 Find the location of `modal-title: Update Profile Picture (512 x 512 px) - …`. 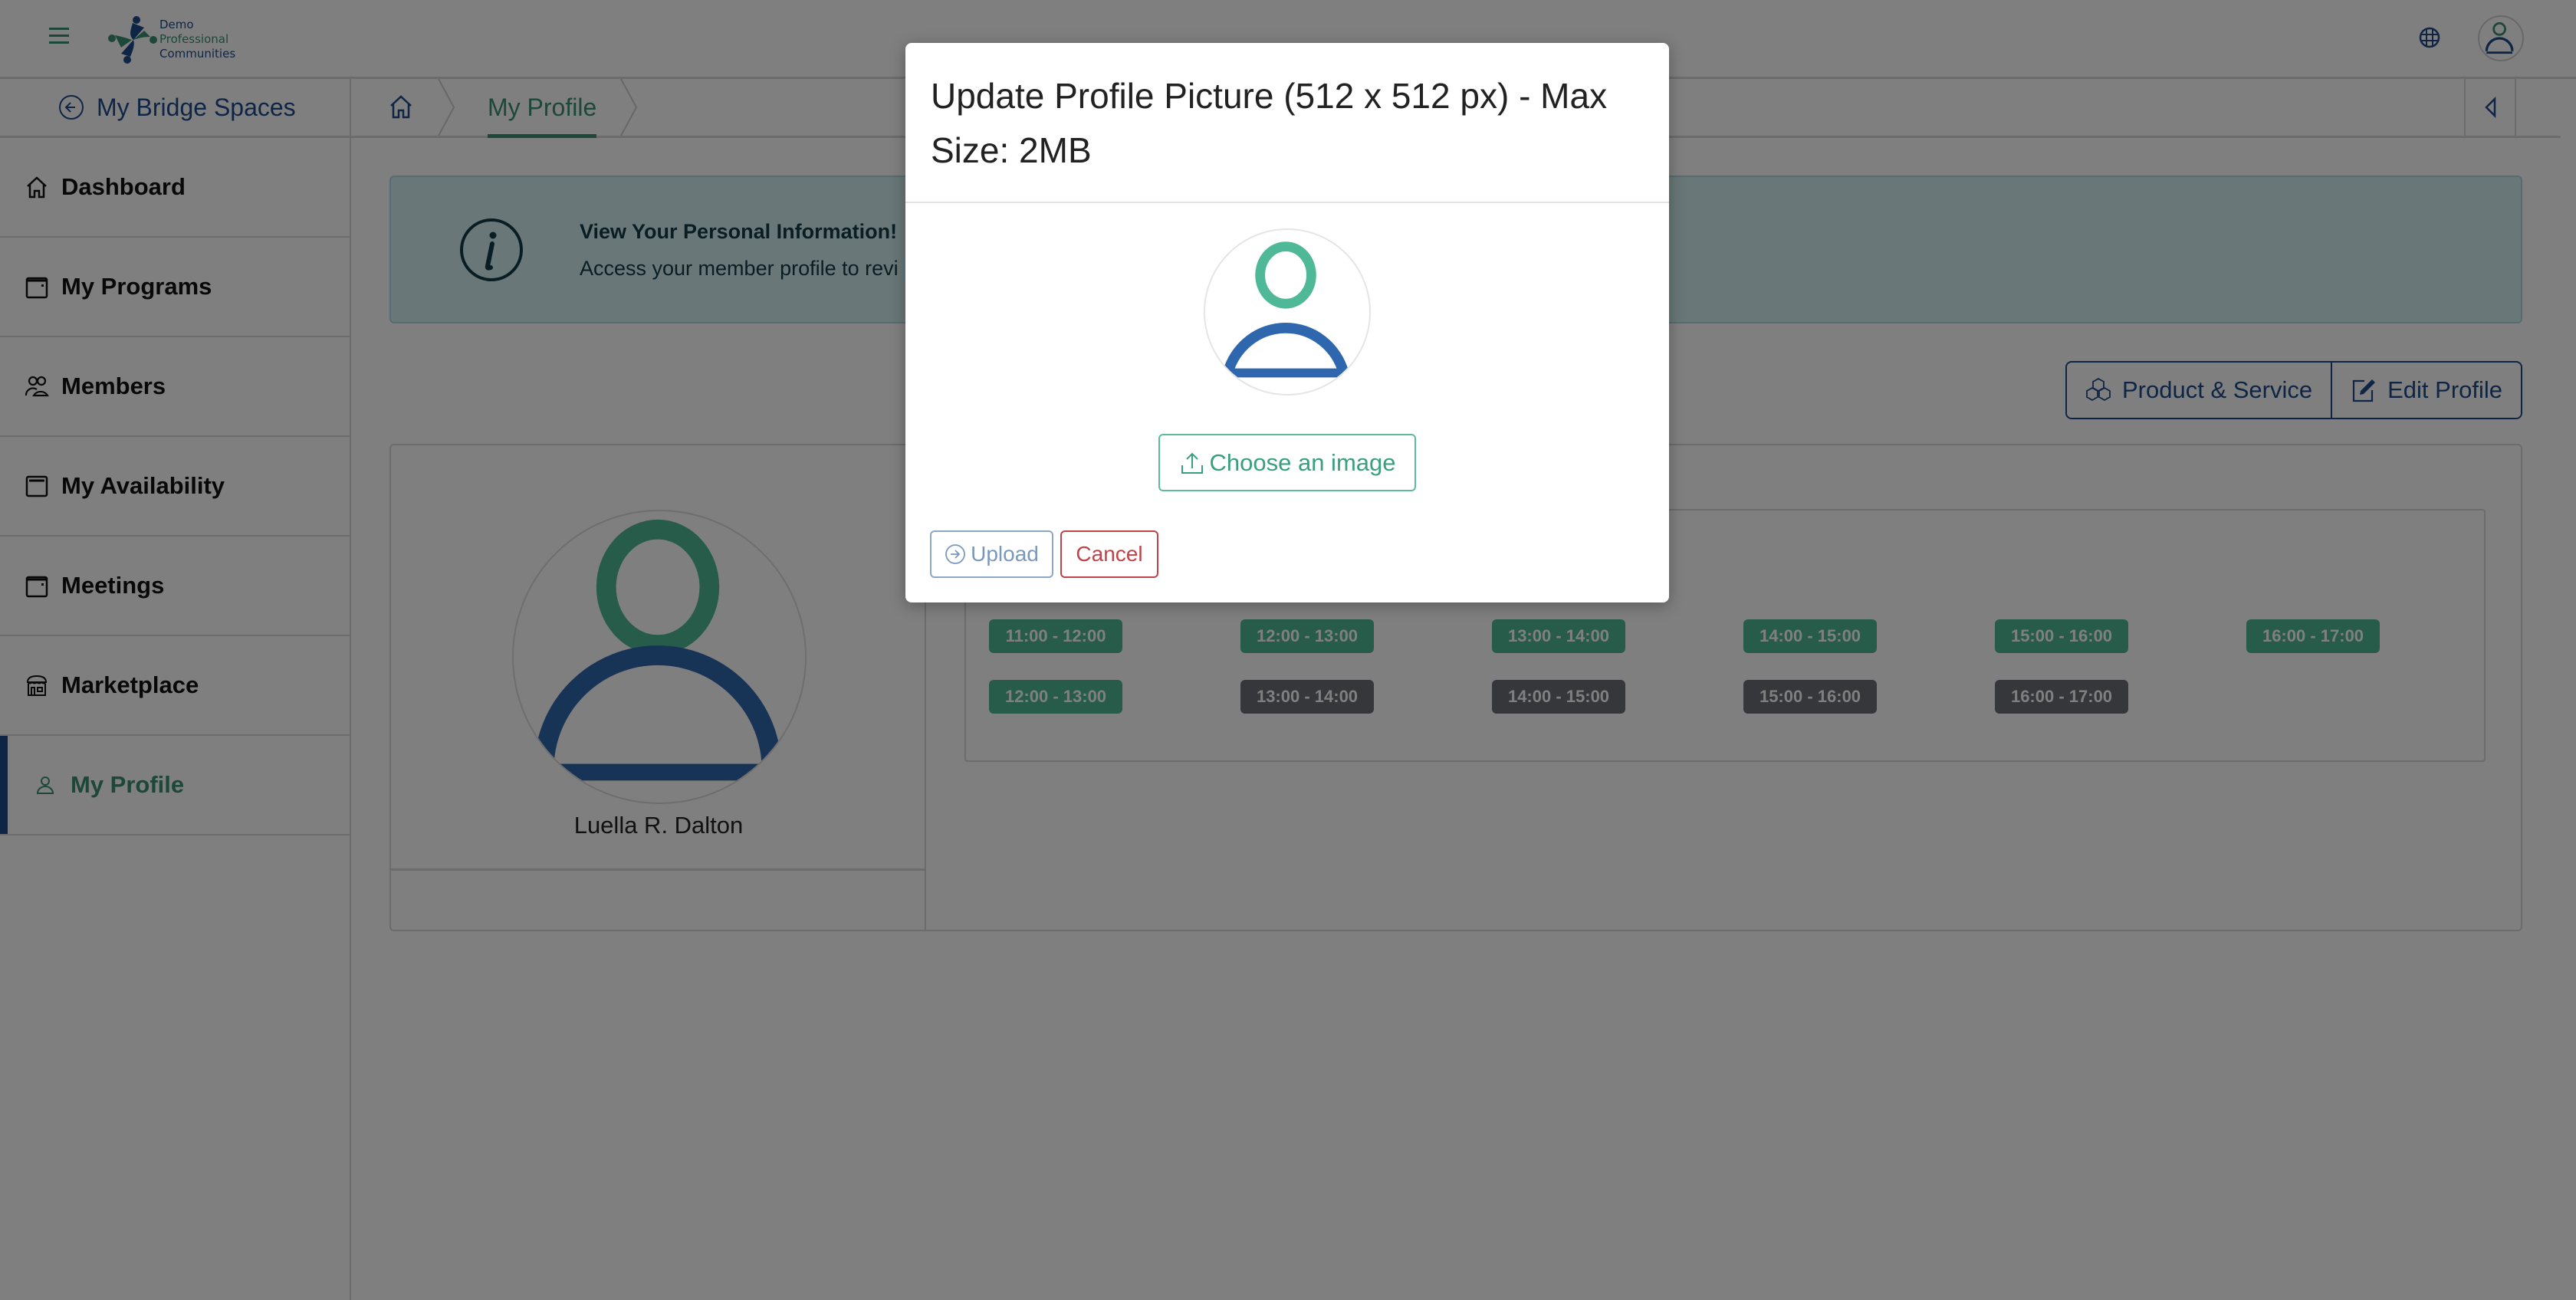

modal-title: Update Profile Picture (512 x 512 px) - … is located at coordinates (1269, 123).